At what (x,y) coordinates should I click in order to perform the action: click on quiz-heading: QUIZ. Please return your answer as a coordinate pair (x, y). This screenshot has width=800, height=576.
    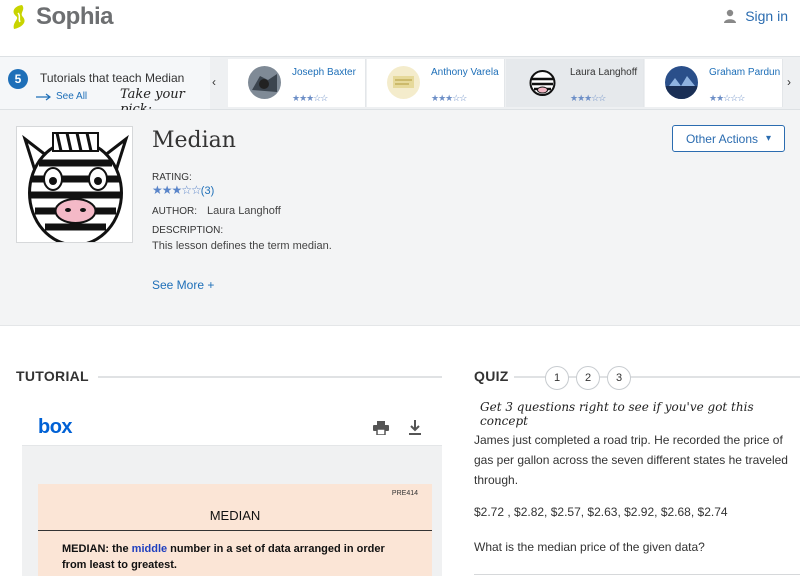
    Looking at the image, I should click on (491, 376).